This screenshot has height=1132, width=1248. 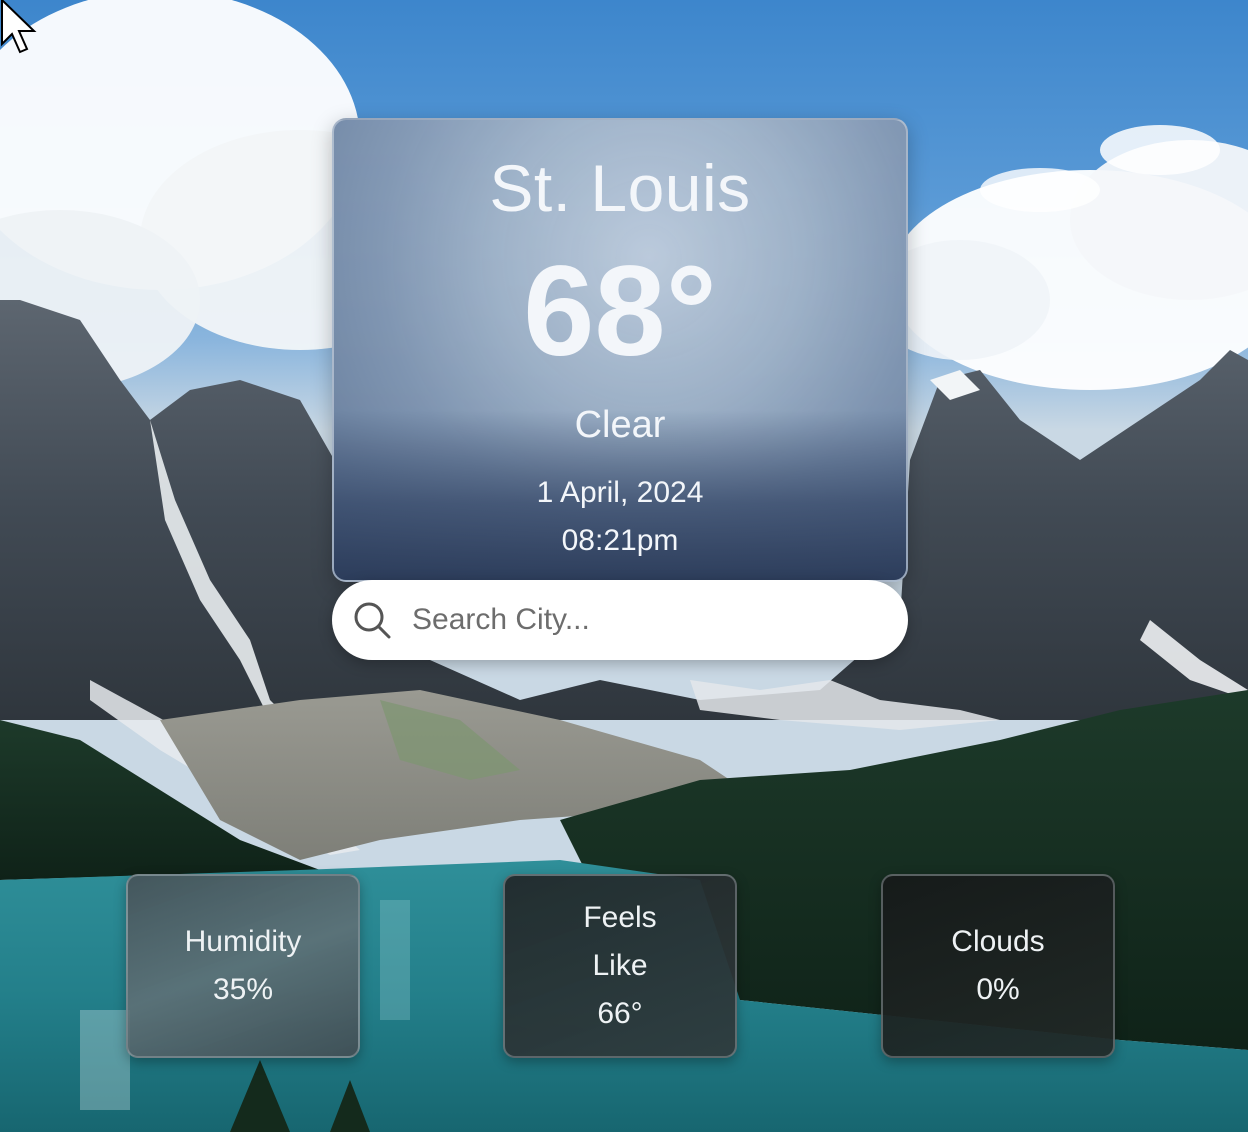 I want to click on clouds-value: 0%, so click(x=998, y=989).